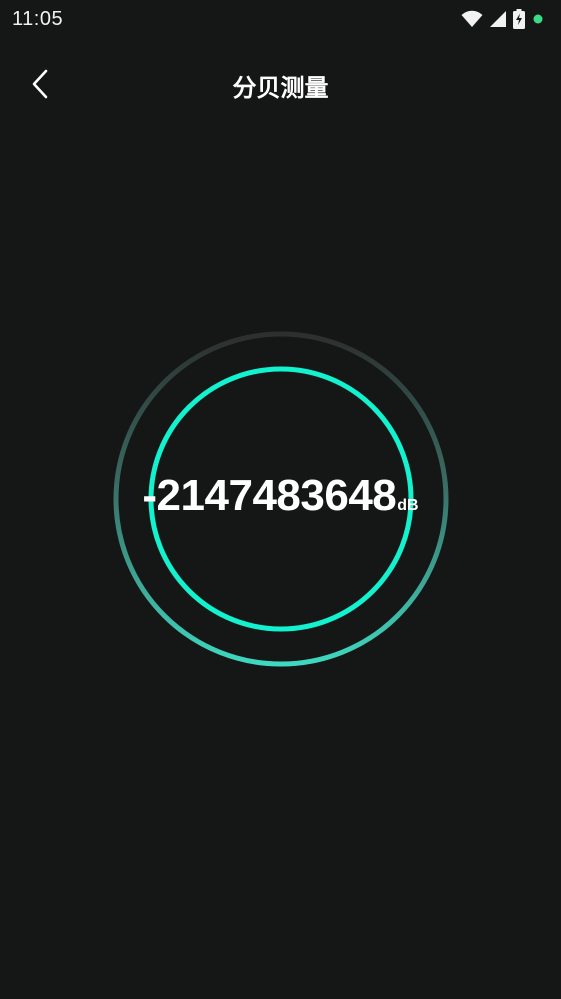  What do you see at coordinates (38, 19) in the screenshot?
I see `status-time: 11:05` at bounding box center [38, 19].